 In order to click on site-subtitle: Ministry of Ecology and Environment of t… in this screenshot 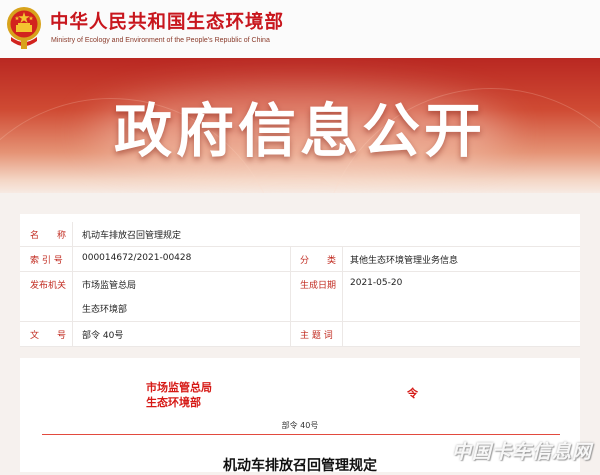, I will do `click(160, 40)`.